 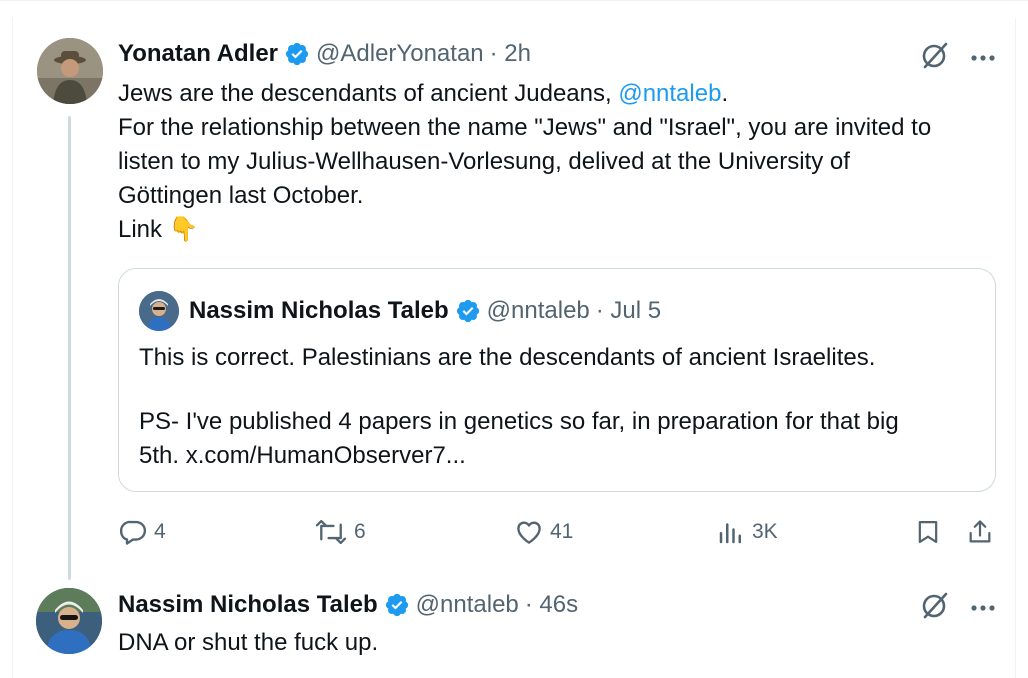 I want to click on reply-icon, so click(x=133, y=532).